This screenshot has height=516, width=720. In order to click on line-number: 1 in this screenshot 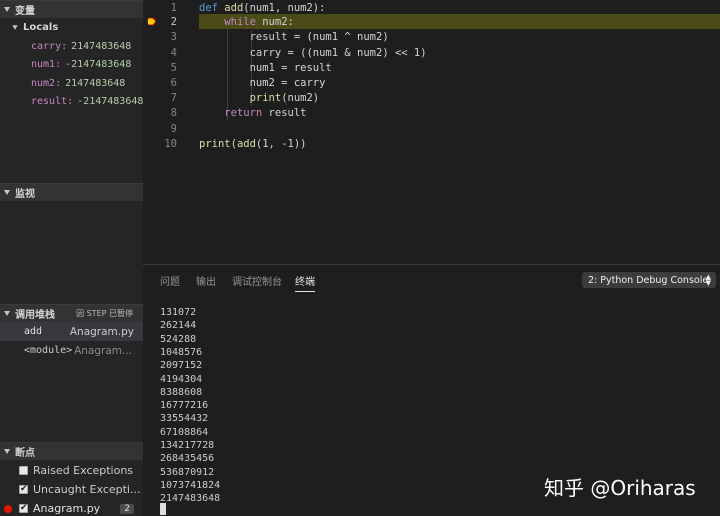, I will do `click(173, 7)`.